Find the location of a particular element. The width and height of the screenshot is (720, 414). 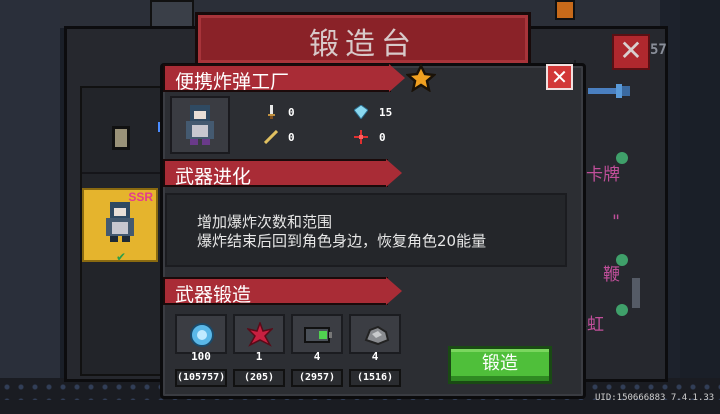

weapon-slot is located at coordinates (122, 131).